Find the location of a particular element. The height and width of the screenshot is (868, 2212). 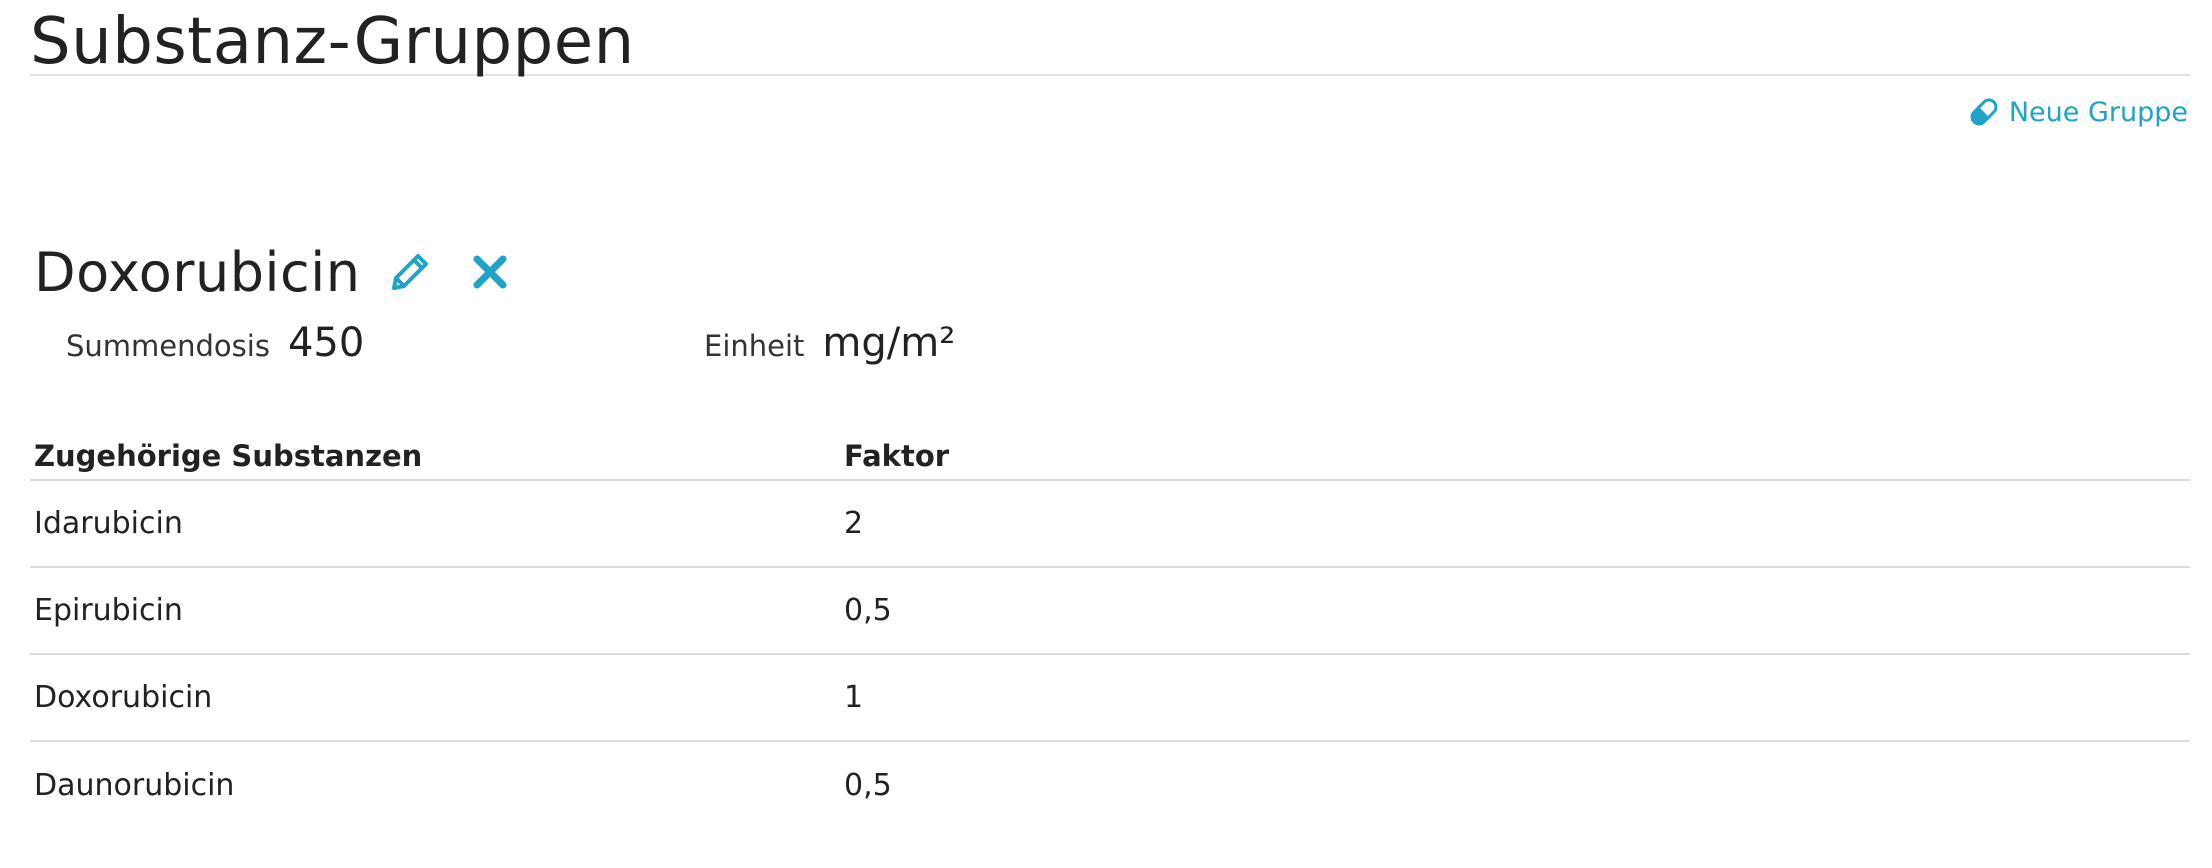

unit-label: Einheit is located at coordinates (754, 346).